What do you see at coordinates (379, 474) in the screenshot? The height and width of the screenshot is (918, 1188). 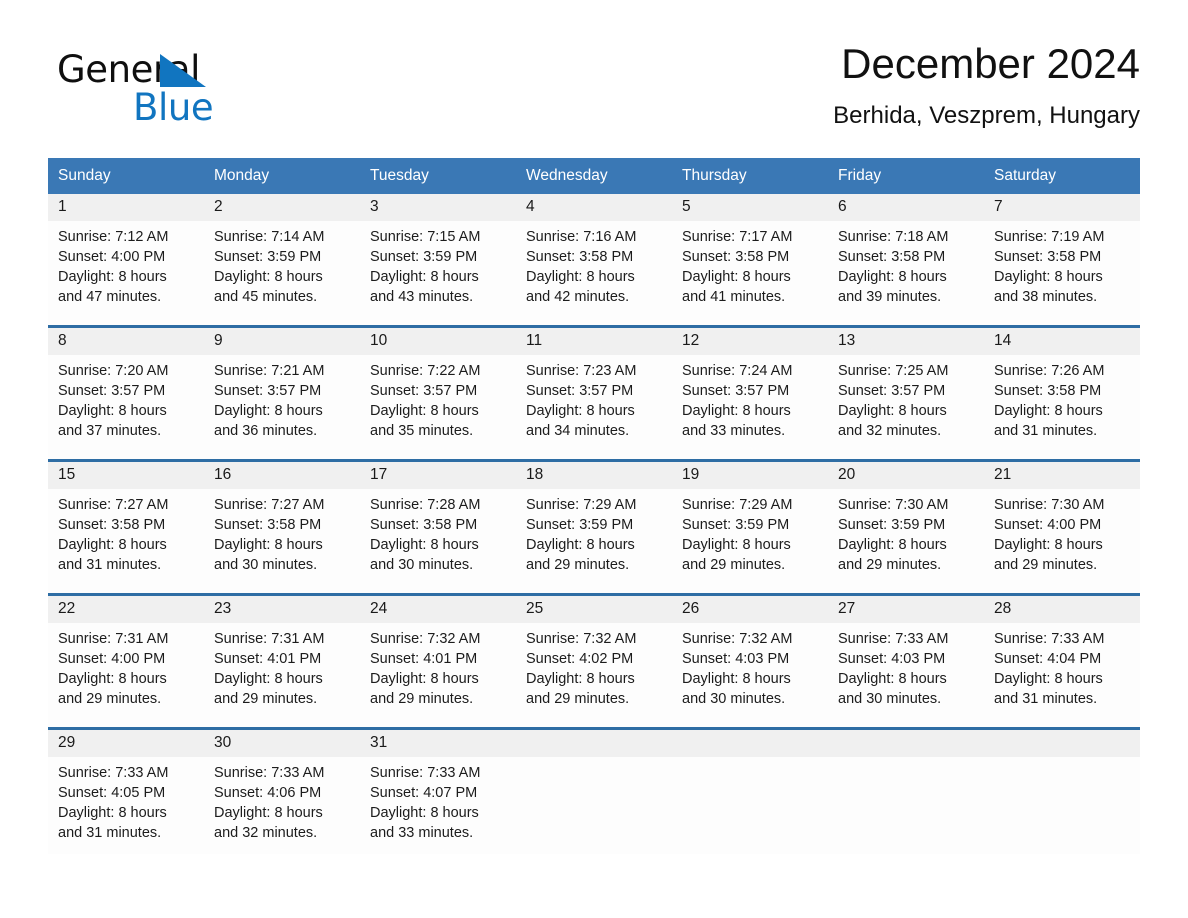 I see `day-number: 17` at bounding box center [379, 474].